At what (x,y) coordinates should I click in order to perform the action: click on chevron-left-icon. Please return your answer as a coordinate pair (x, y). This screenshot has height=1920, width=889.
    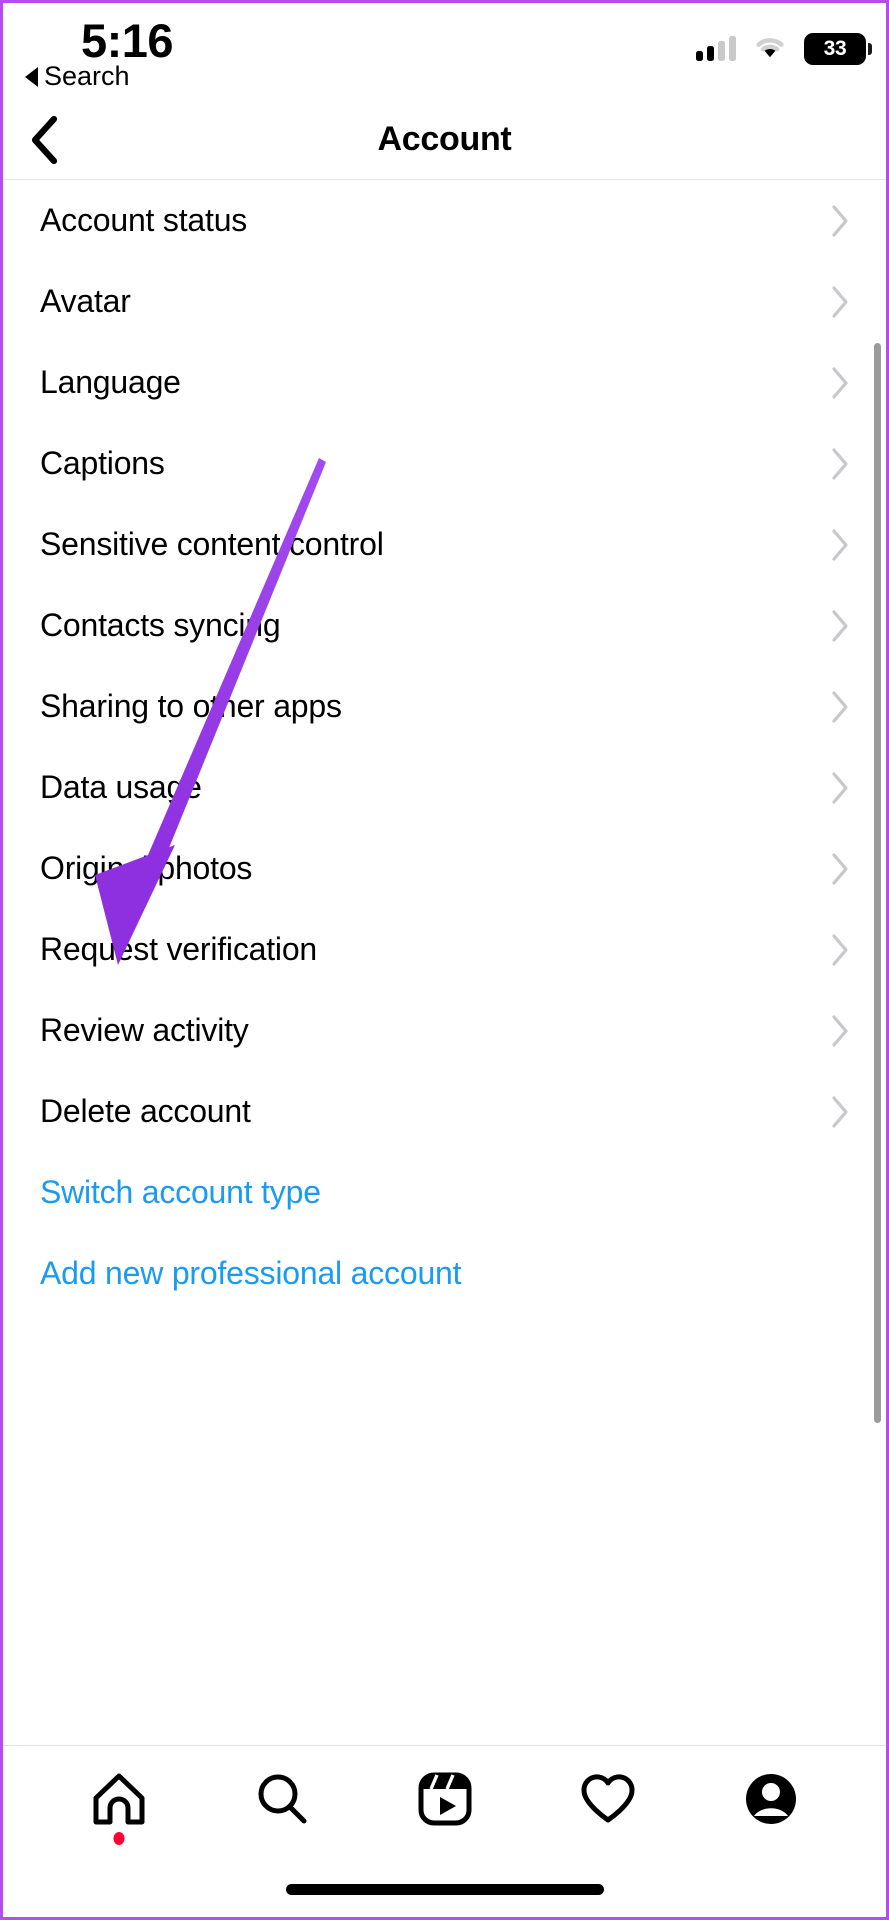
    Looking at the image, I should click on (45, 140).